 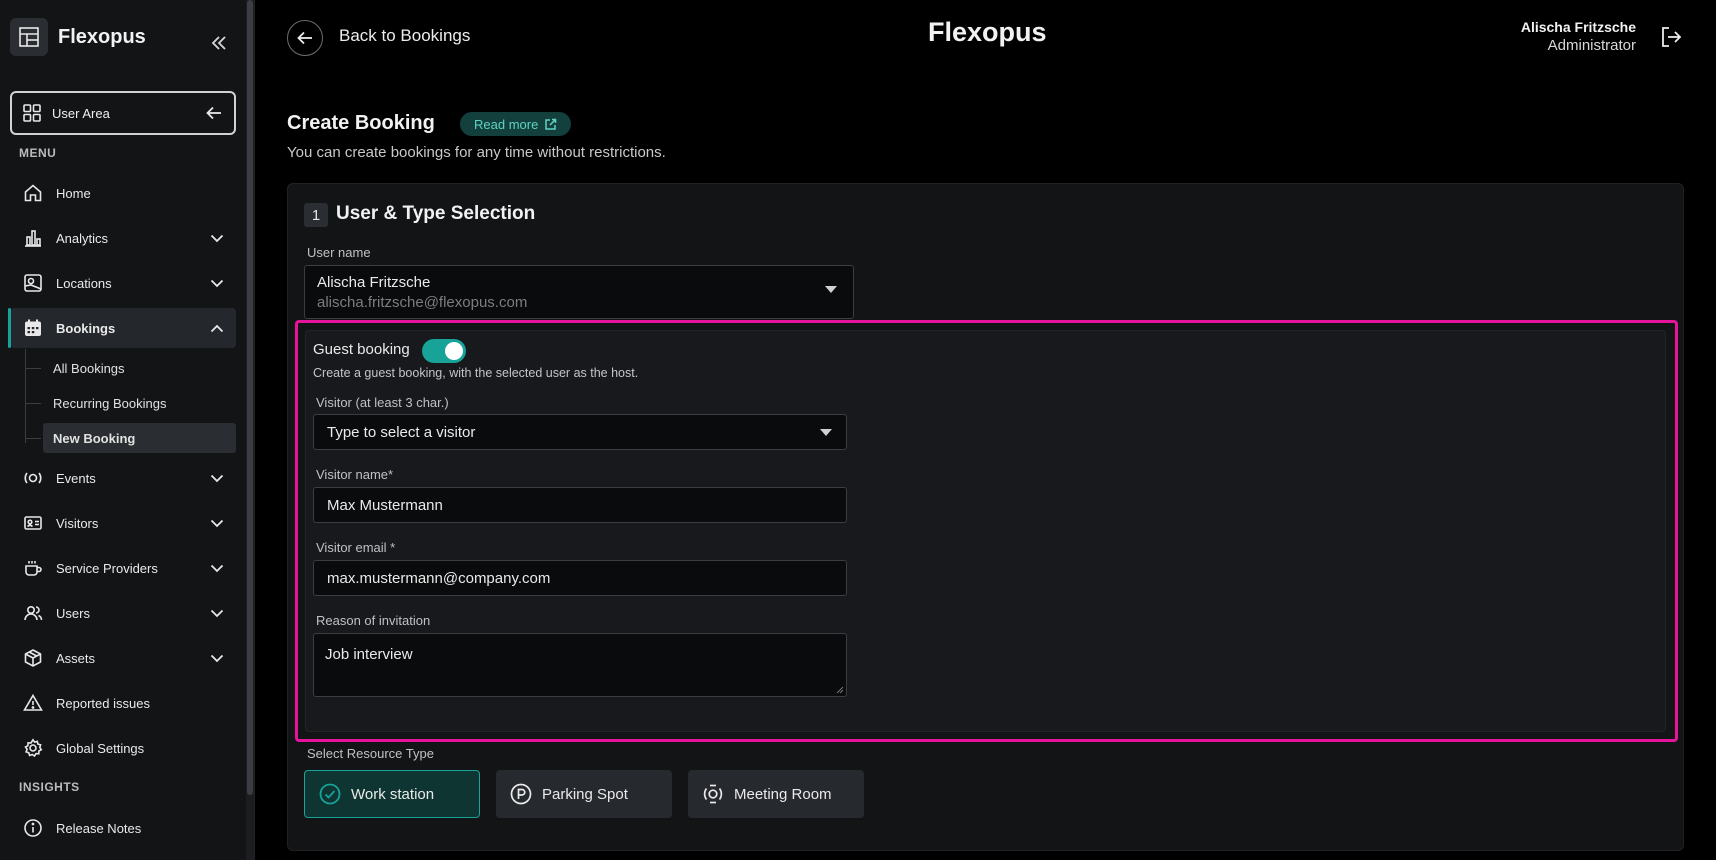 What do you see at coordinates (250, 397) in the screenshot?
I see `scrollbar-thumb` at bounding box center [250, 397].